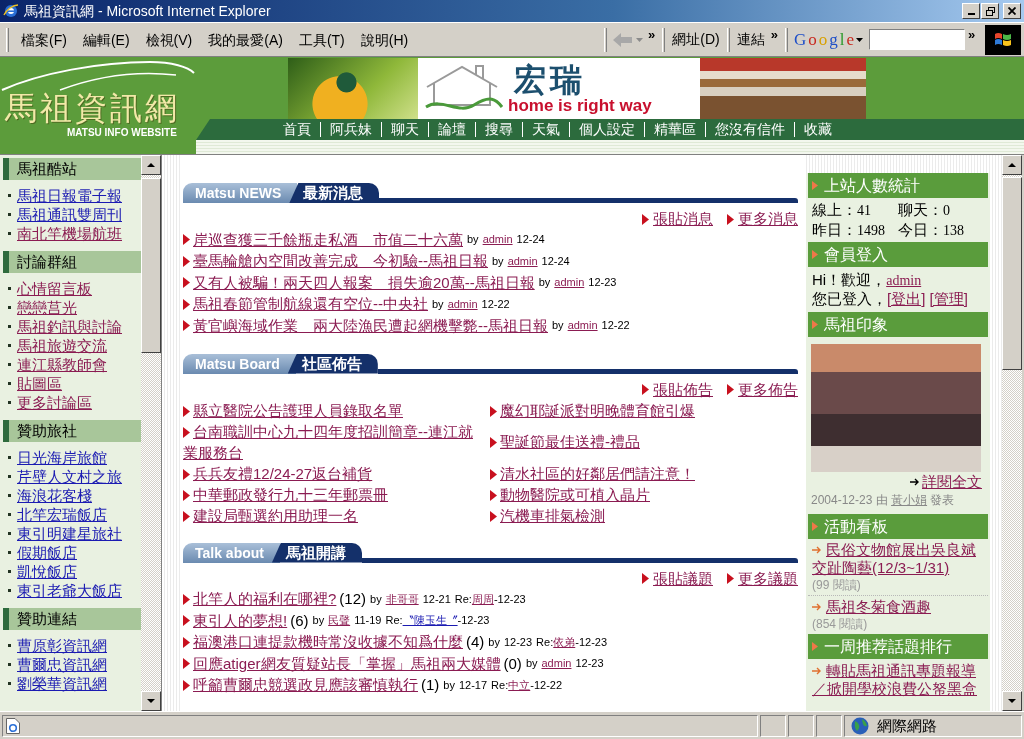 The width and height of the screenshot is (1024, 739). I want to click on sidebar-link: 東引明建星旅社, so click(69, 533).